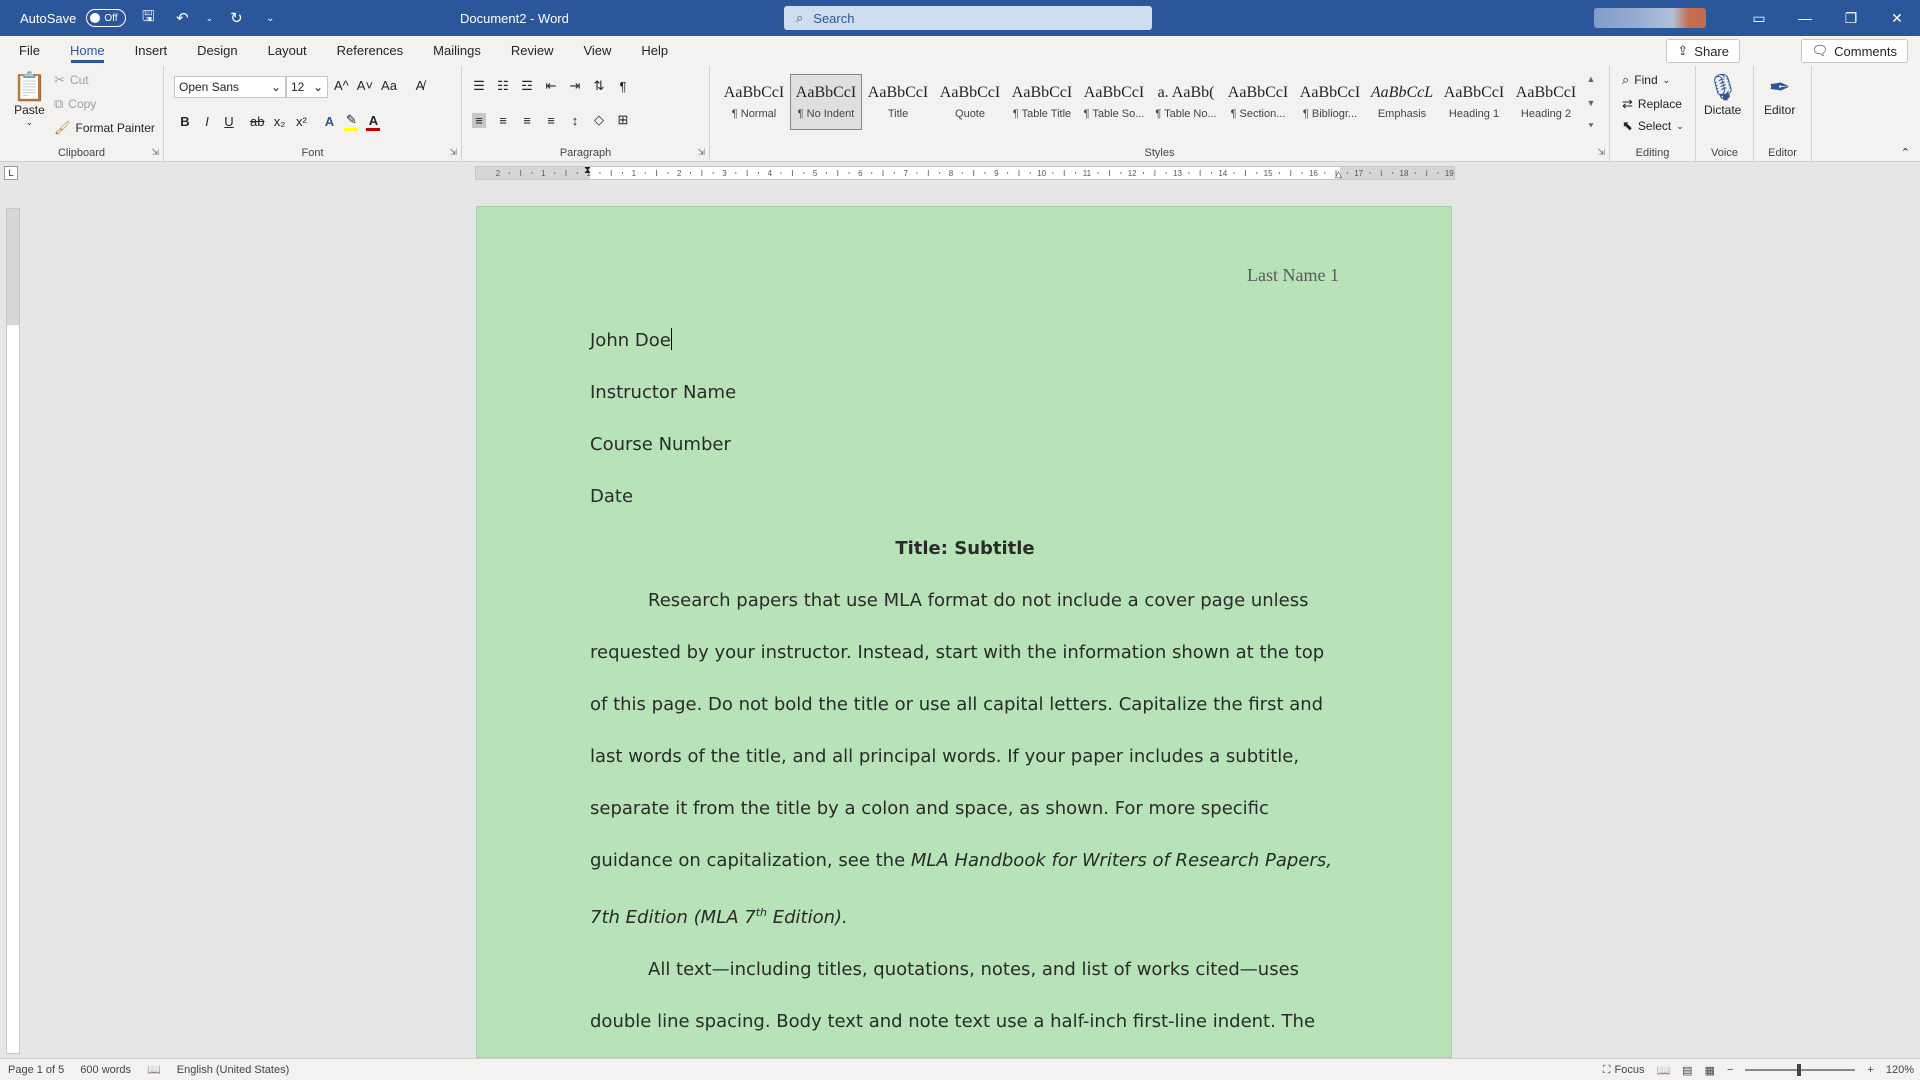  Describe the element at coordinates (527, 120) in the screenshot. I see `align-right-icon: ≡` at that location.